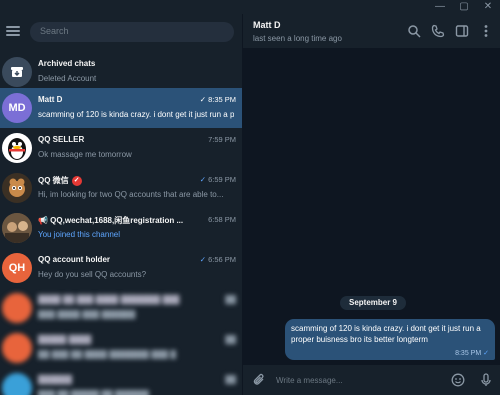 The height and width of the screenshot is (395, 500). What do you see at coordinates (17, 108) in the screenshot?
I see `avatar: MD` at bounding box center [17, 108].